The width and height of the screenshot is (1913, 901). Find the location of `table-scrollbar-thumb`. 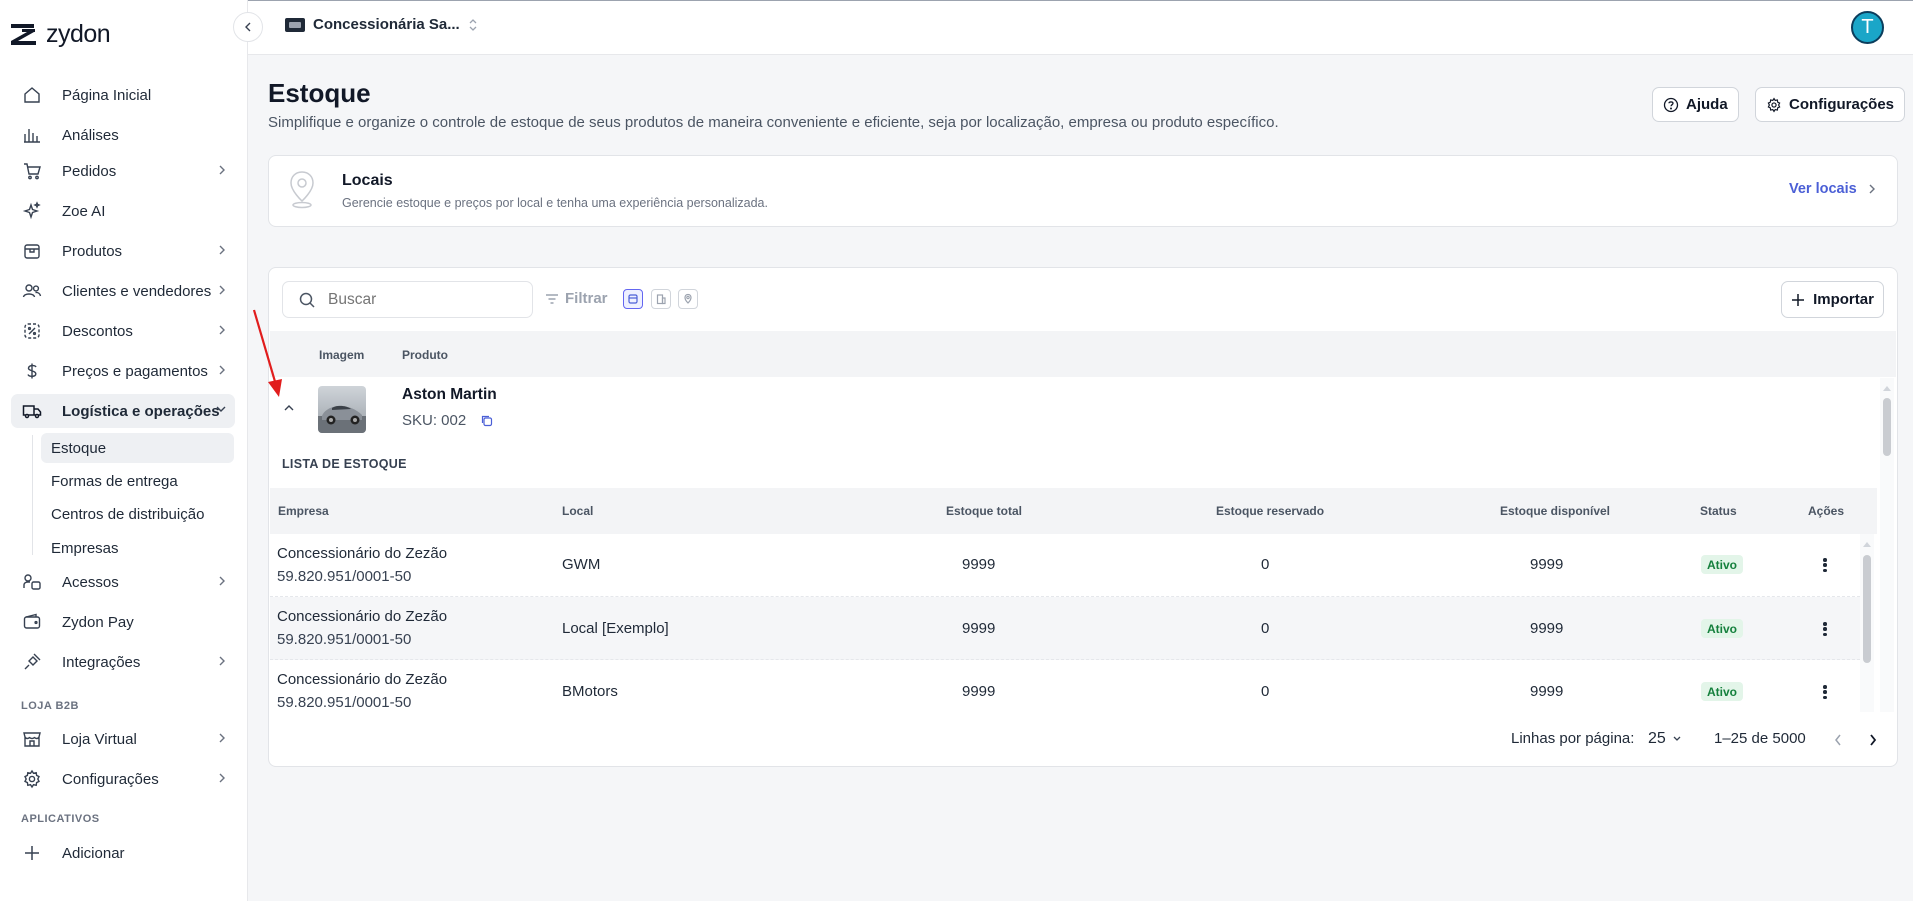

table-scrollbar-thumb is located at coordinates (1887, 427).